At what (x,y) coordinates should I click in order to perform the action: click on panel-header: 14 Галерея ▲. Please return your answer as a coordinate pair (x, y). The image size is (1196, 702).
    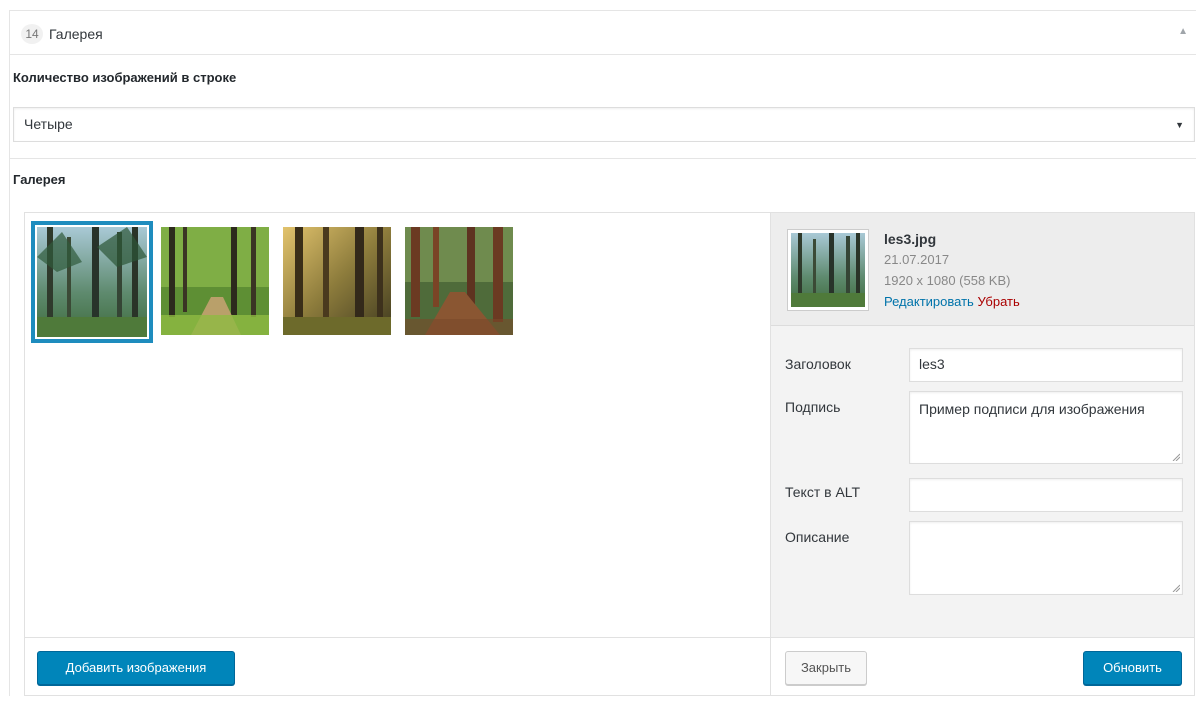
    Looking at the image, I should click on (603, 33).